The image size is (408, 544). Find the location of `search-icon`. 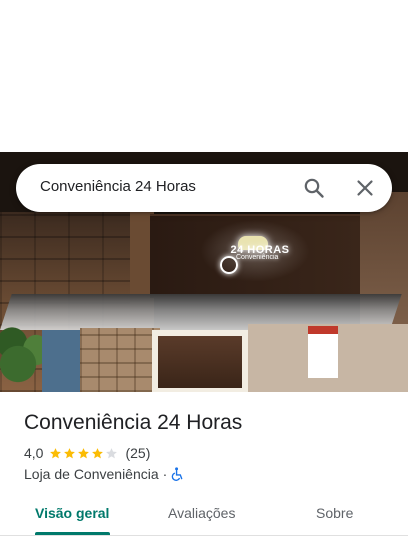

search-icon is located at coordinates (314, 188).